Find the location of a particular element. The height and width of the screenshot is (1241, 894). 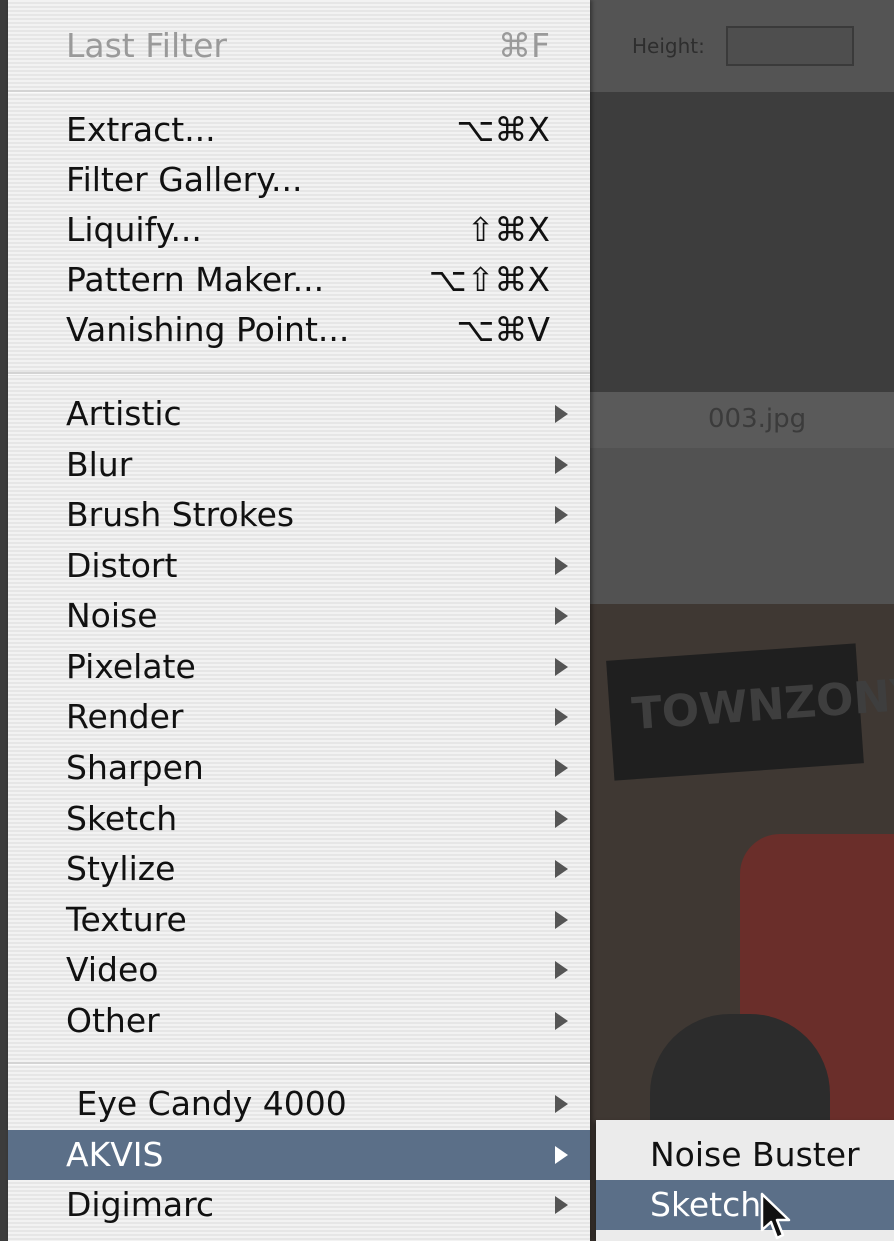

menu-item-render: Render is located at coordinates (299, 717).